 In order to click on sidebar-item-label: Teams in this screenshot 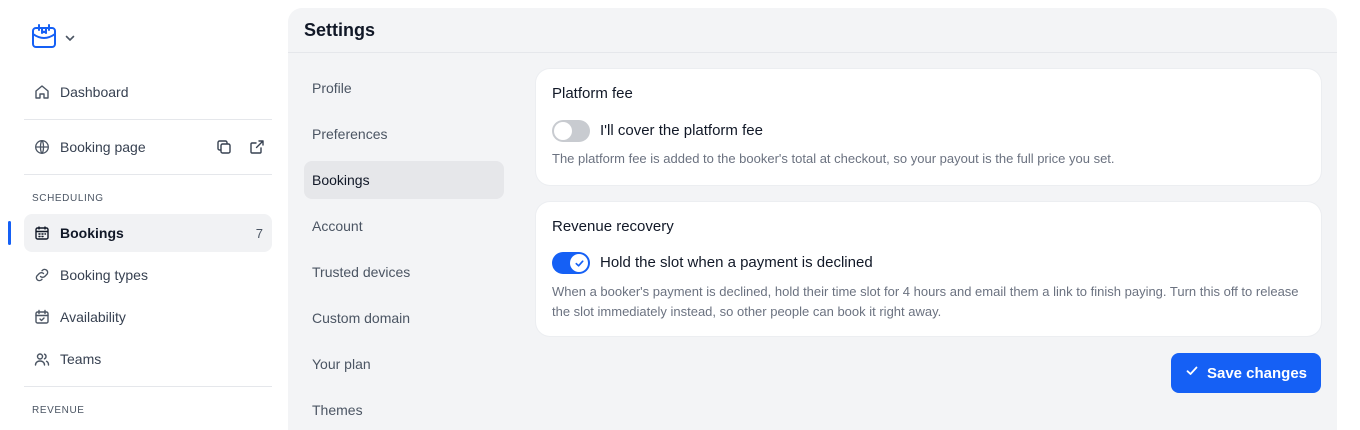, I will do `click(81, 359)`.